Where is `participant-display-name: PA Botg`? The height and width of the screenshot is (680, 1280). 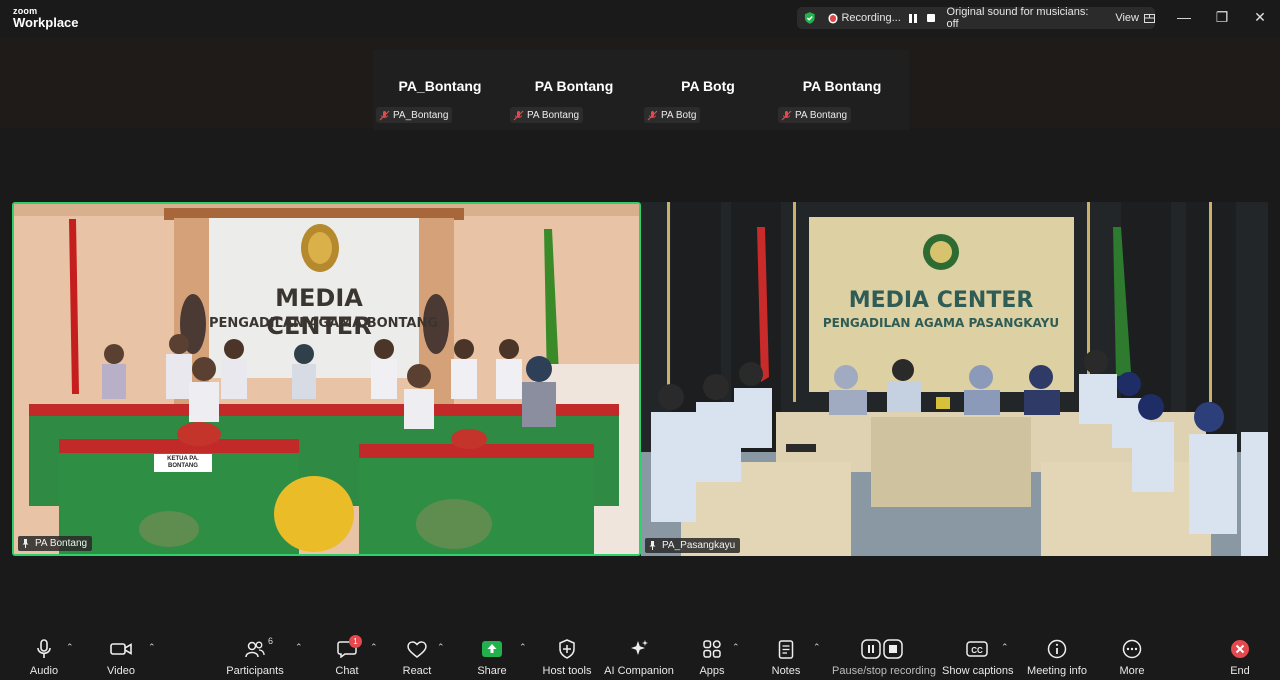
participant-display-name: PA Botg is located at coordinates (708, 86).